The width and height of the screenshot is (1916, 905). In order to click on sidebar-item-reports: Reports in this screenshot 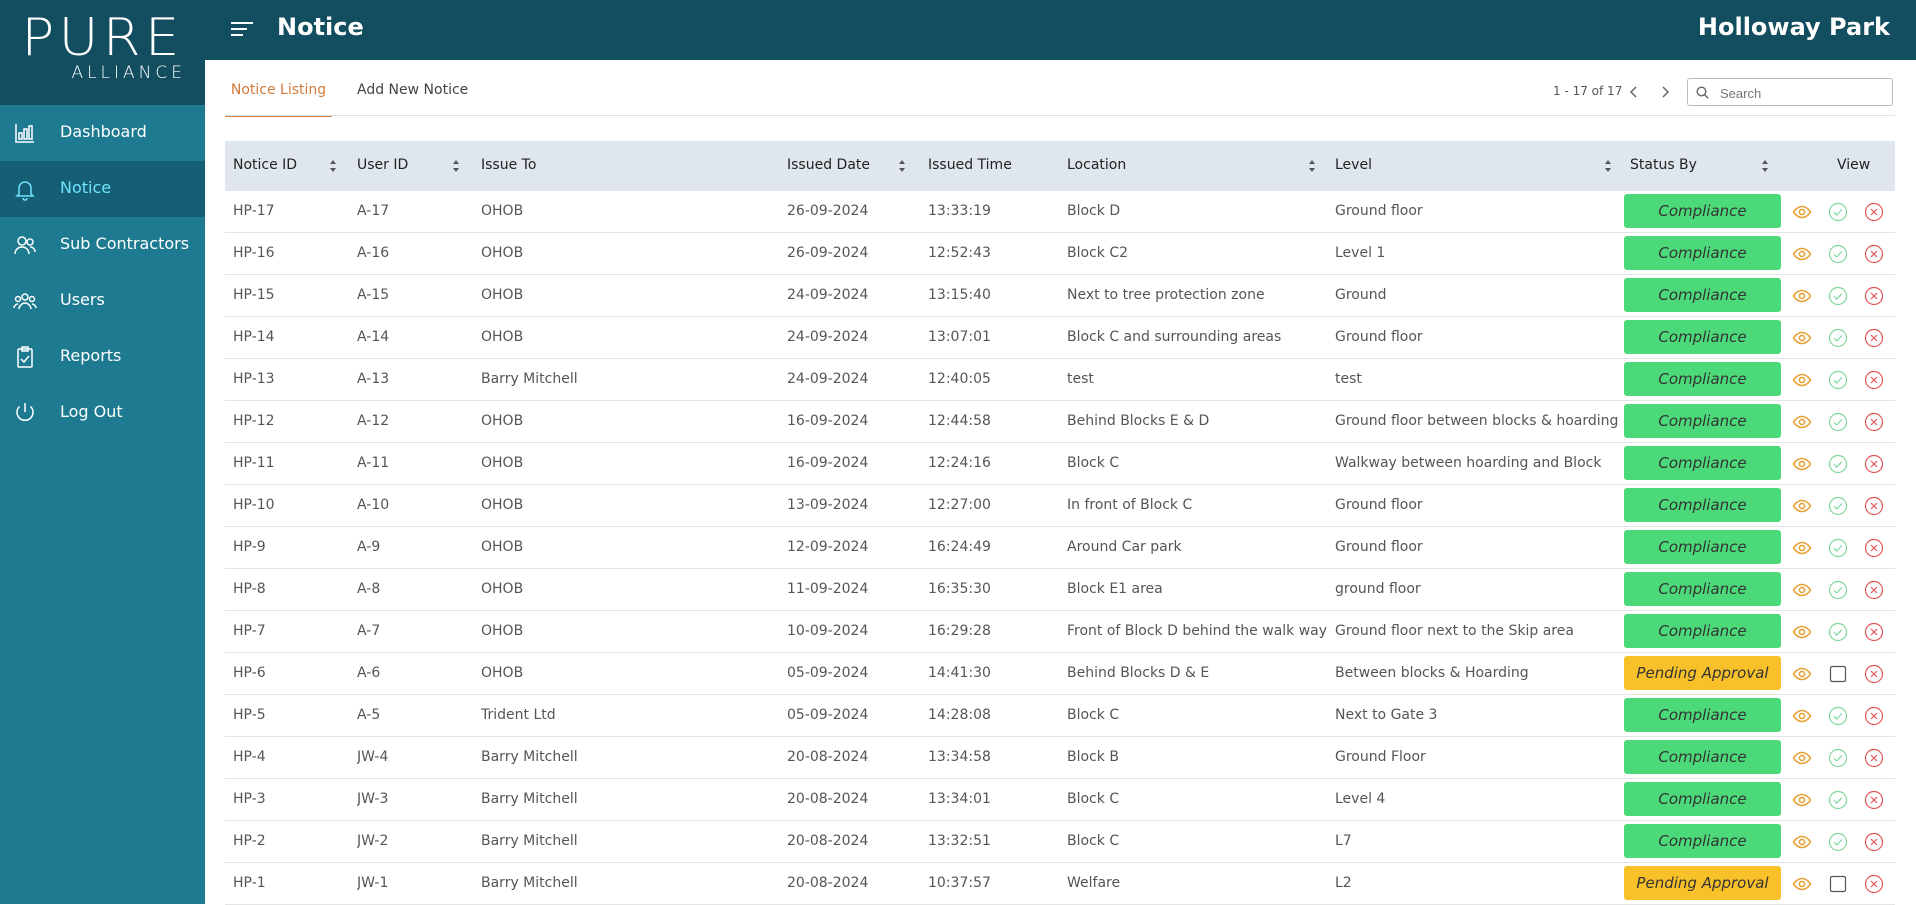, I will do `click(102, 357)`.